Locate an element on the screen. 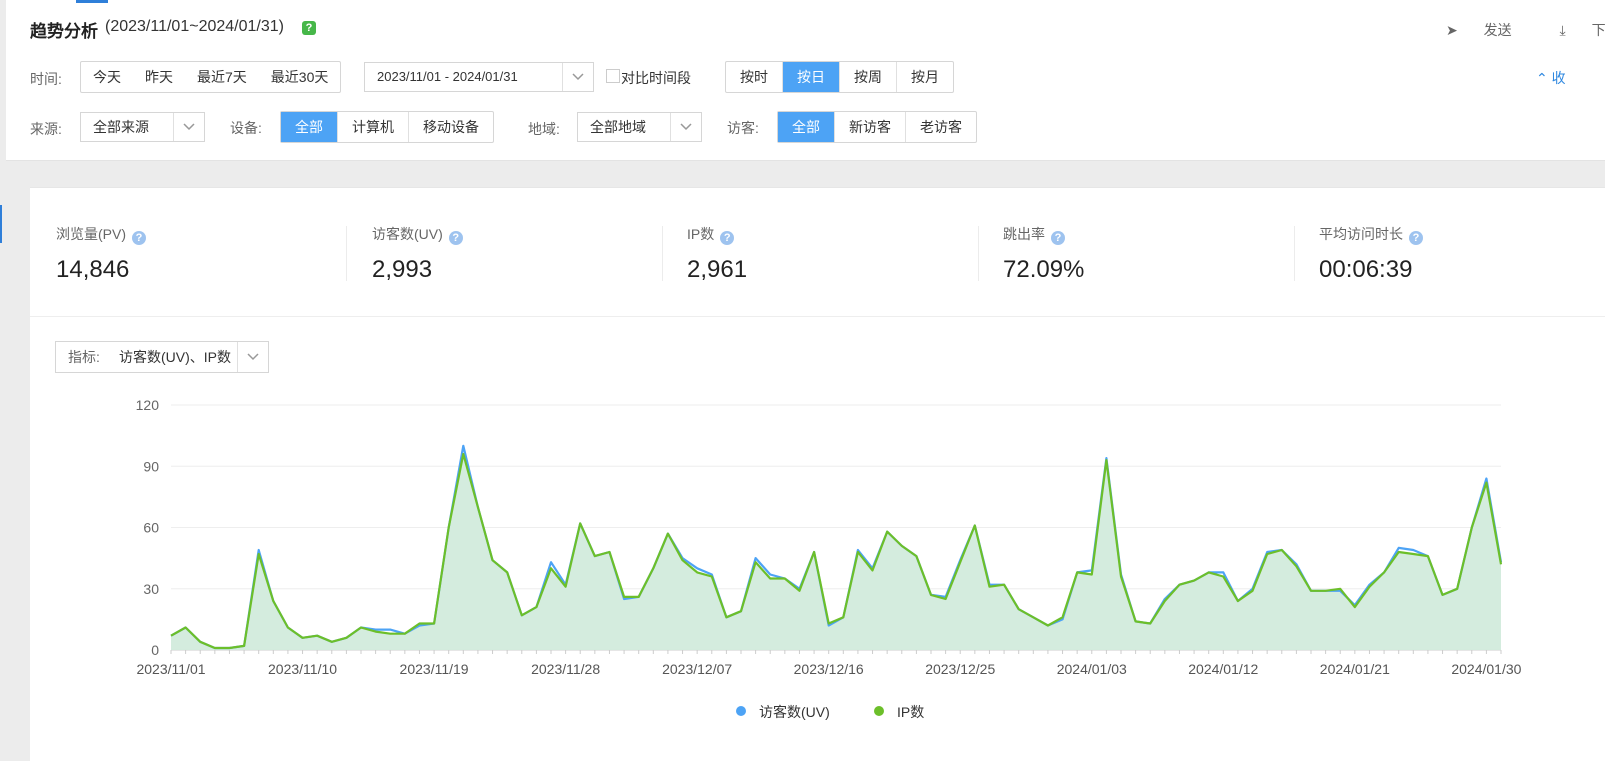  x-tick-label: 2023/12/16 is located at coordinates (829, 669).